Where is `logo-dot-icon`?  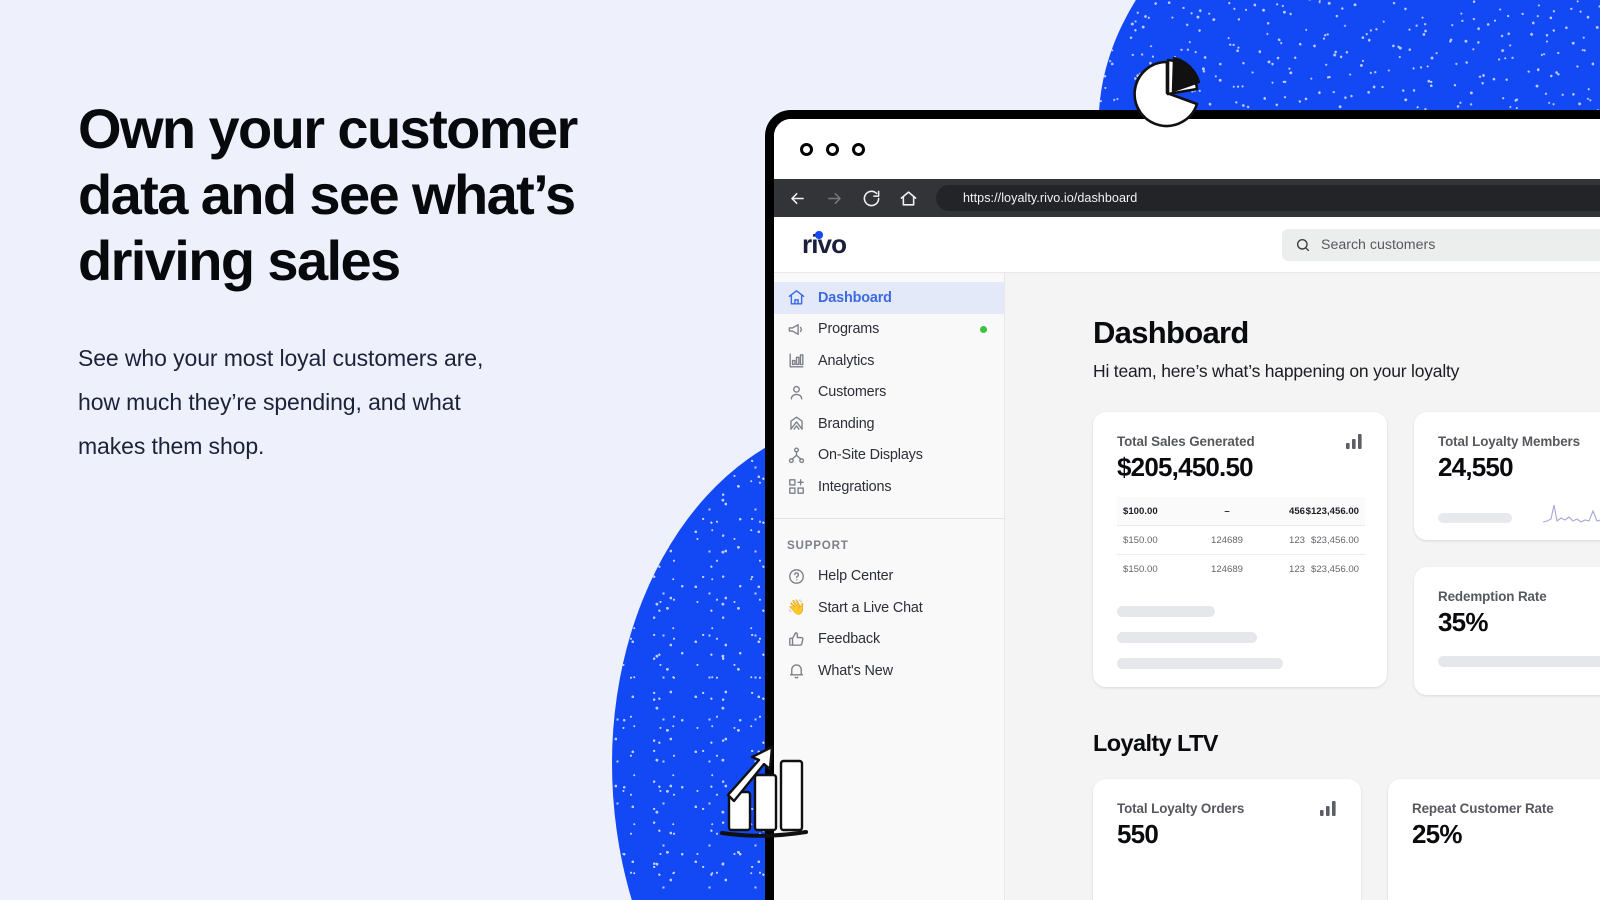
logo-dot-icon is located at coordinates (819, 235).